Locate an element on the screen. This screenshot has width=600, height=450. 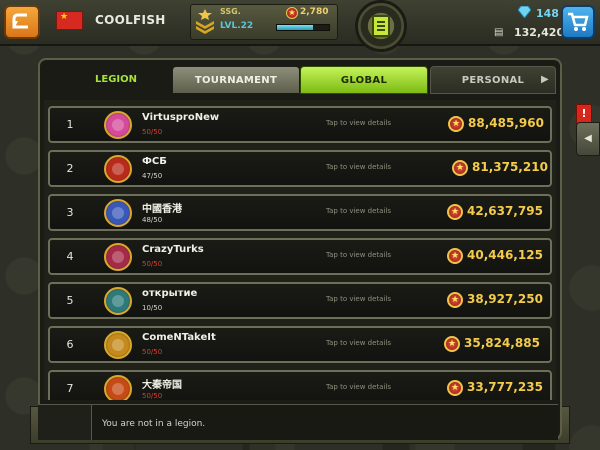
xp-value: 2,780 is located at coordinates (314, 12).